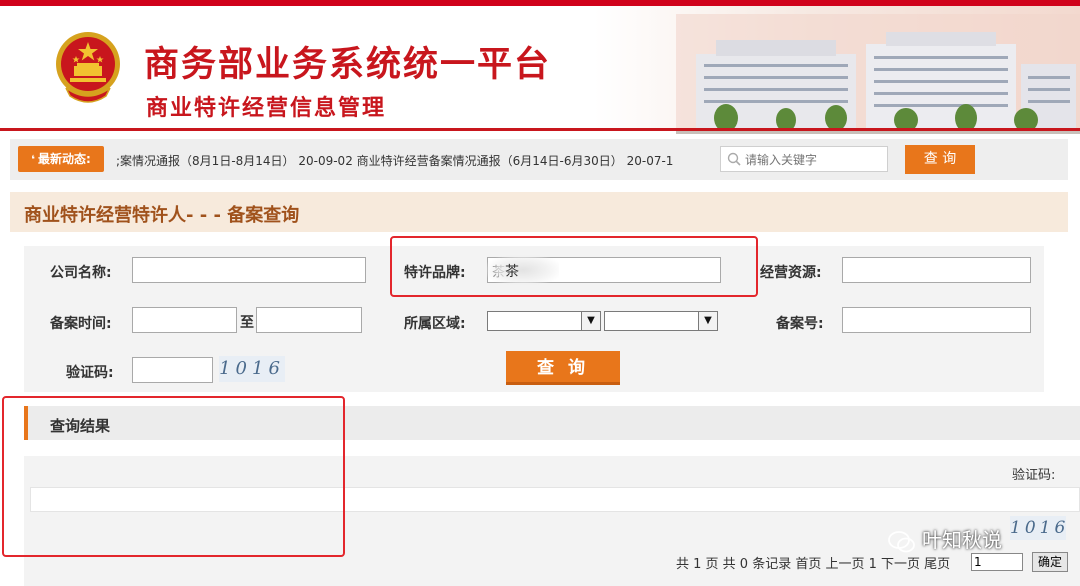 The image size is (1080, 586). What do you see at coordinates (815, 160) in the screenshot?
I see `keyword-search-input` at bounding box center [815, 160].